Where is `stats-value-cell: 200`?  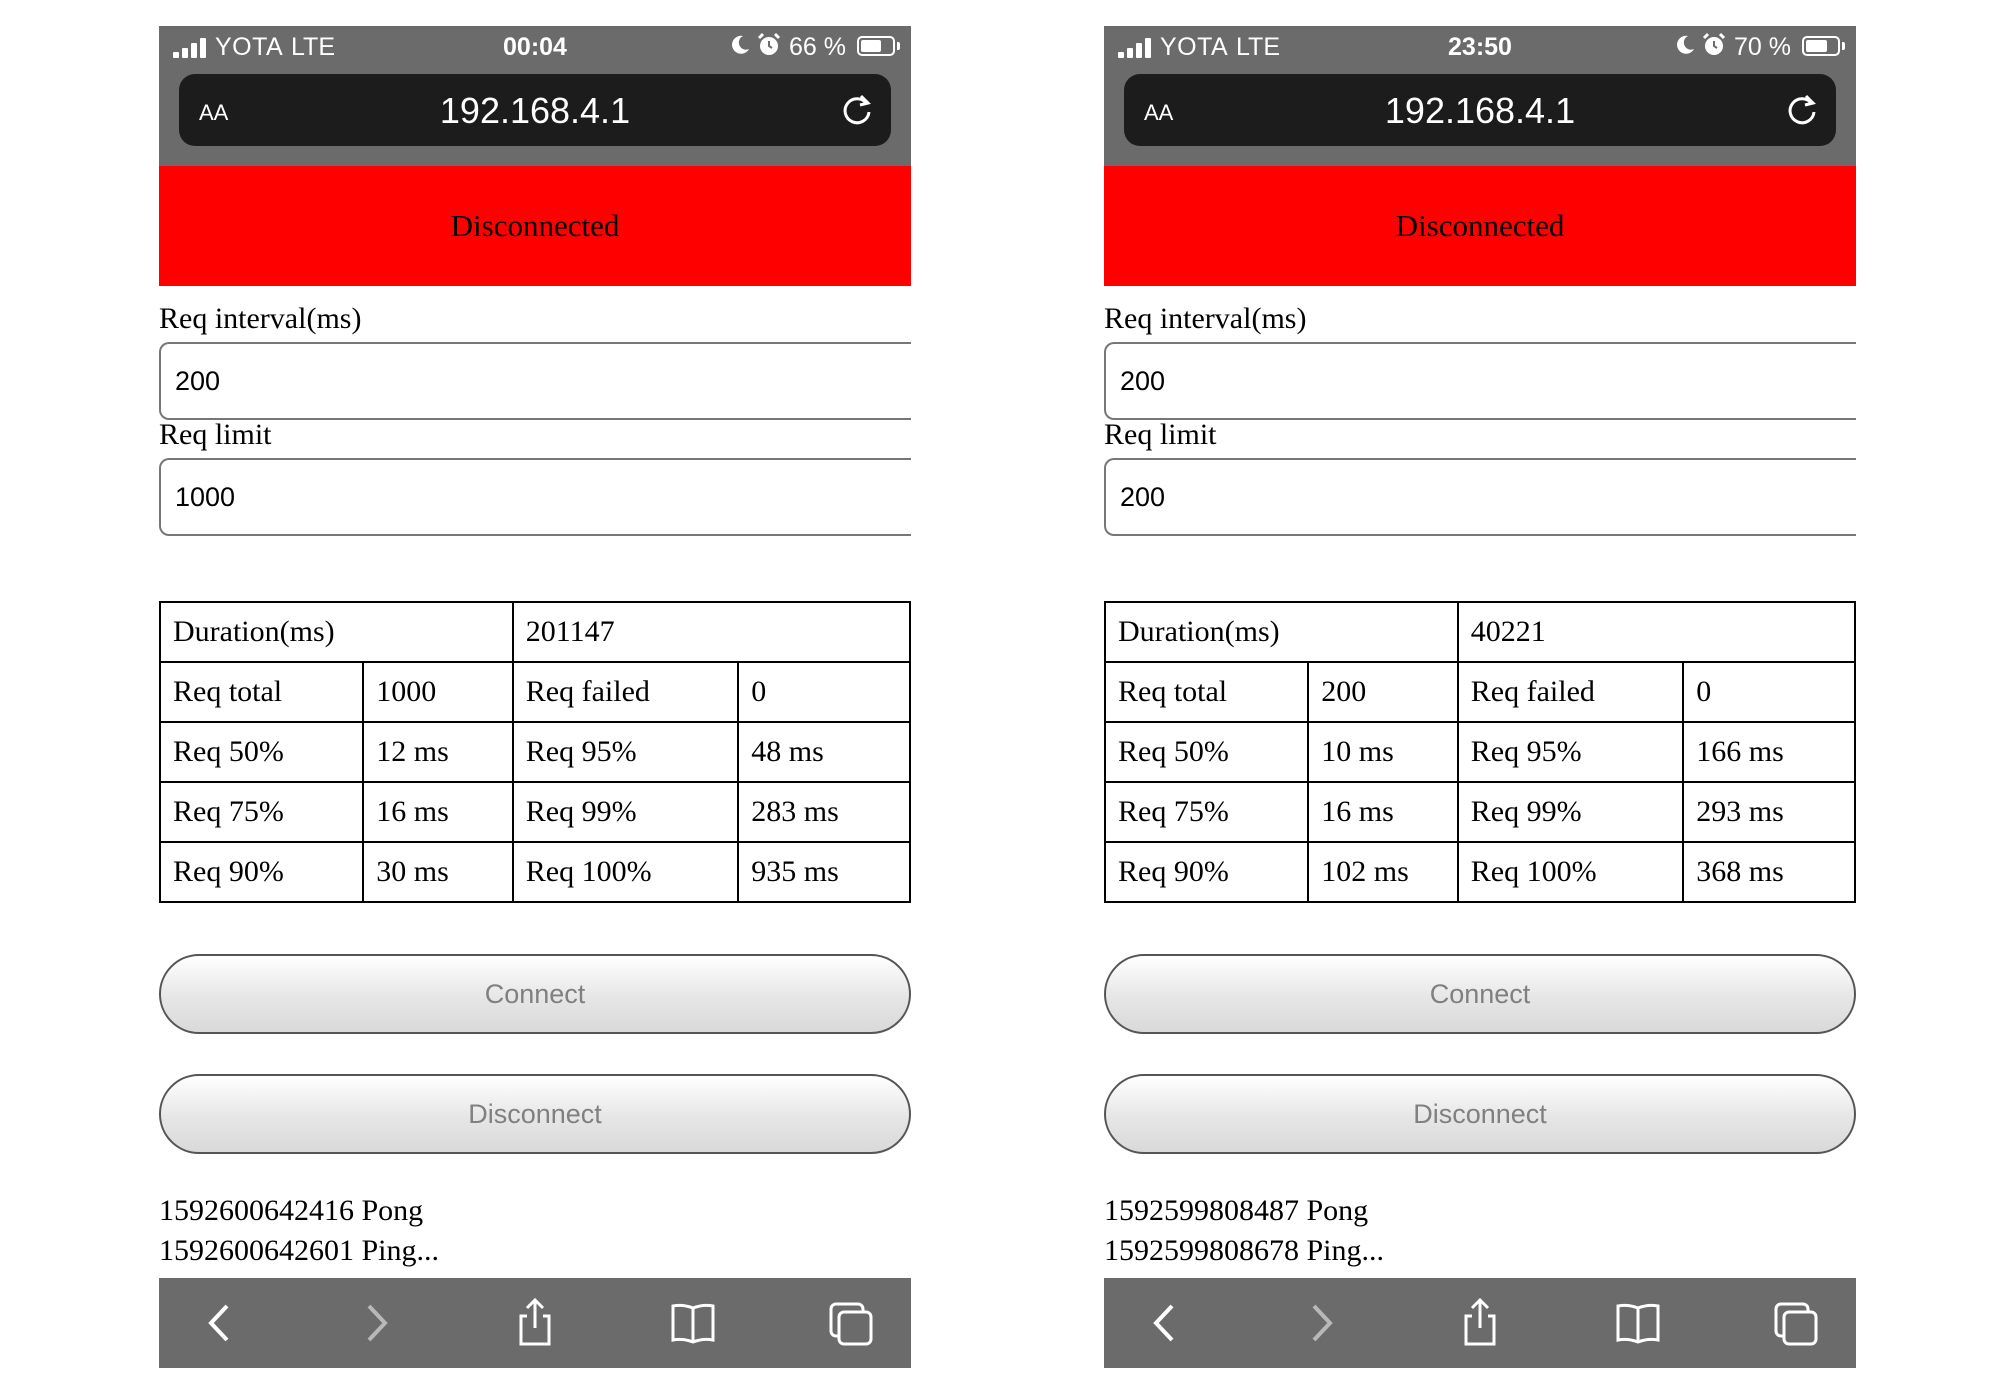
stats-value-cell: 200 is located at coordinates (1383, 692).